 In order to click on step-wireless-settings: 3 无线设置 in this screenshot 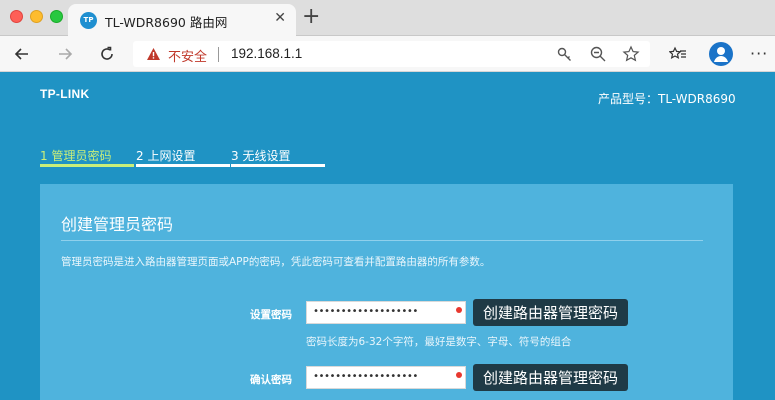, I will do `click(260, 155)`.